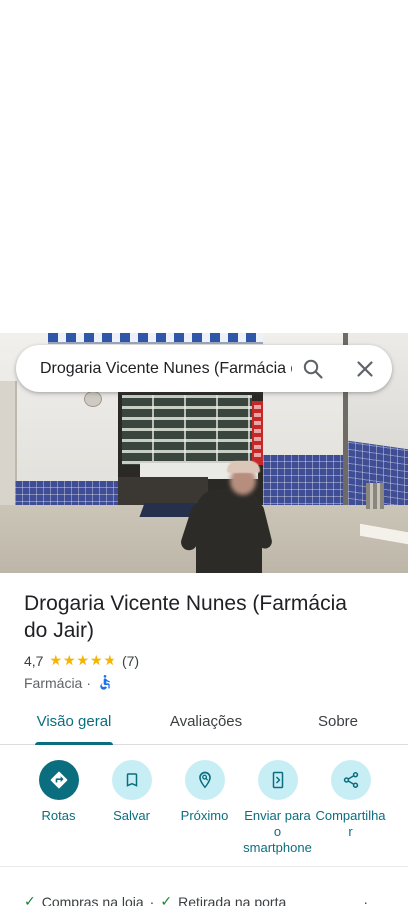 This screenshot has width=408, height=906. What do you see at coordinates (131, 806) in the screenshot?
I see `save-button: Salvar` at bounding box center [131, 806].